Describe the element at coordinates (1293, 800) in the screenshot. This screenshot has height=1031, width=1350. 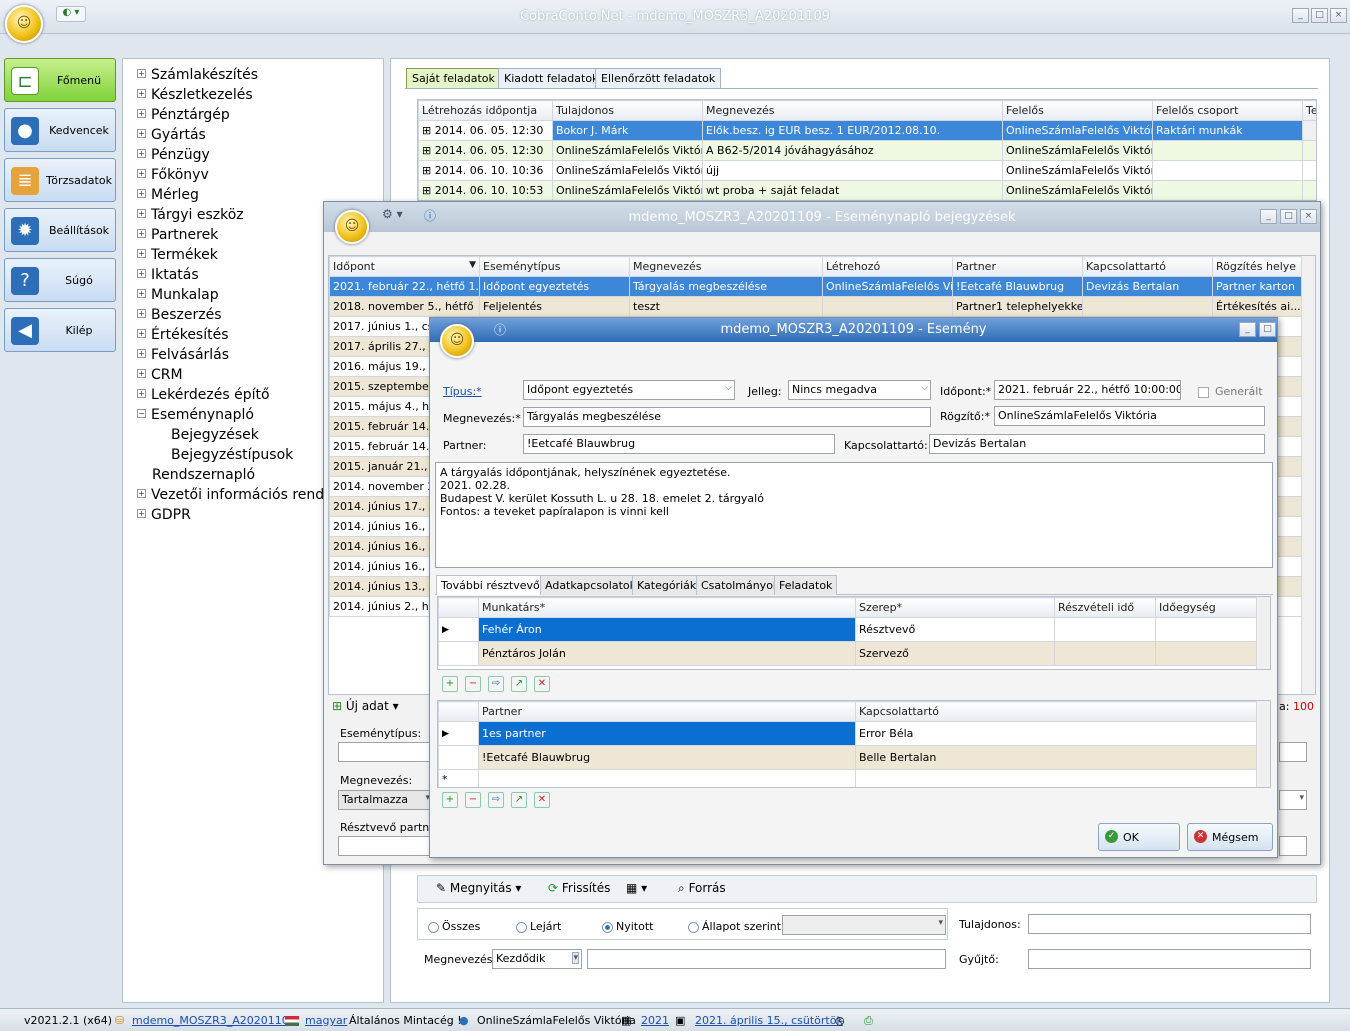
I see `right-filter-select: ▾` at that location.